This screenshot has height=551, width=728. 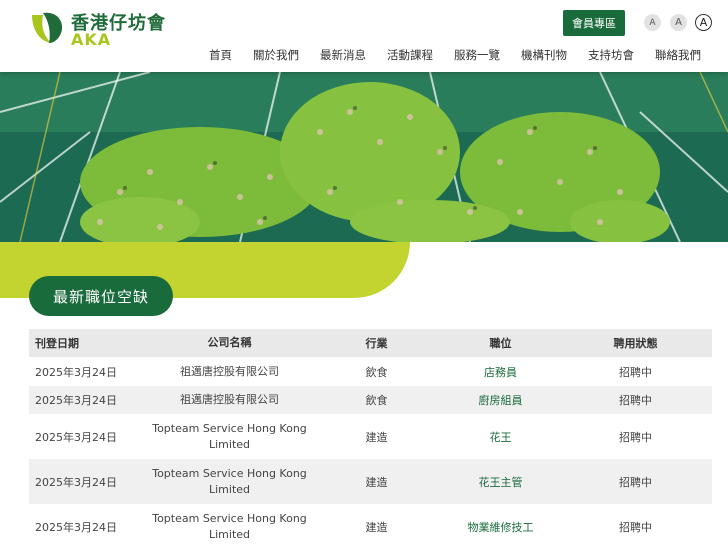 I want to click on table-row: 2025年3月24日 祖邁唐控股有限公司 飲食 店務員 招聘中, so click(x=370, y=371).